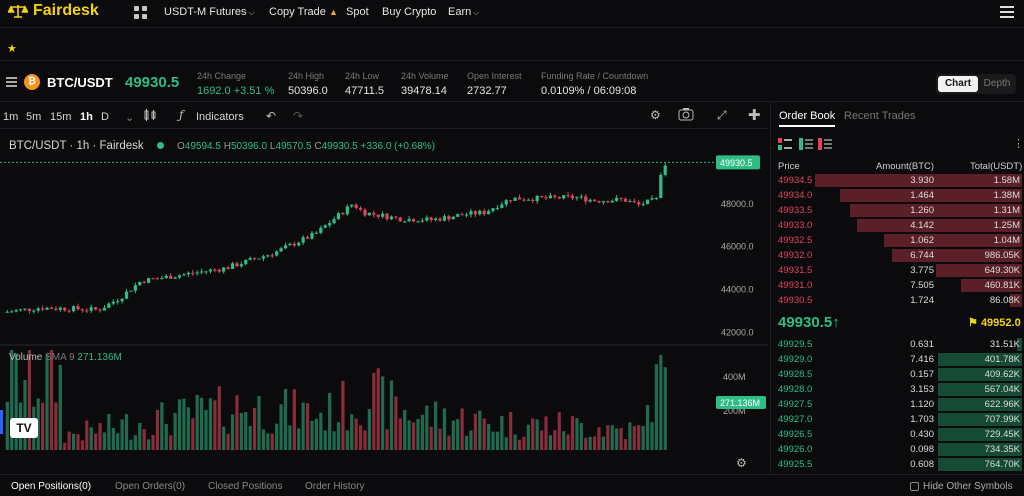  Describe the element at coordinates (298, 116) in the screenshot. I see `redo-icon: ↷` at that location.